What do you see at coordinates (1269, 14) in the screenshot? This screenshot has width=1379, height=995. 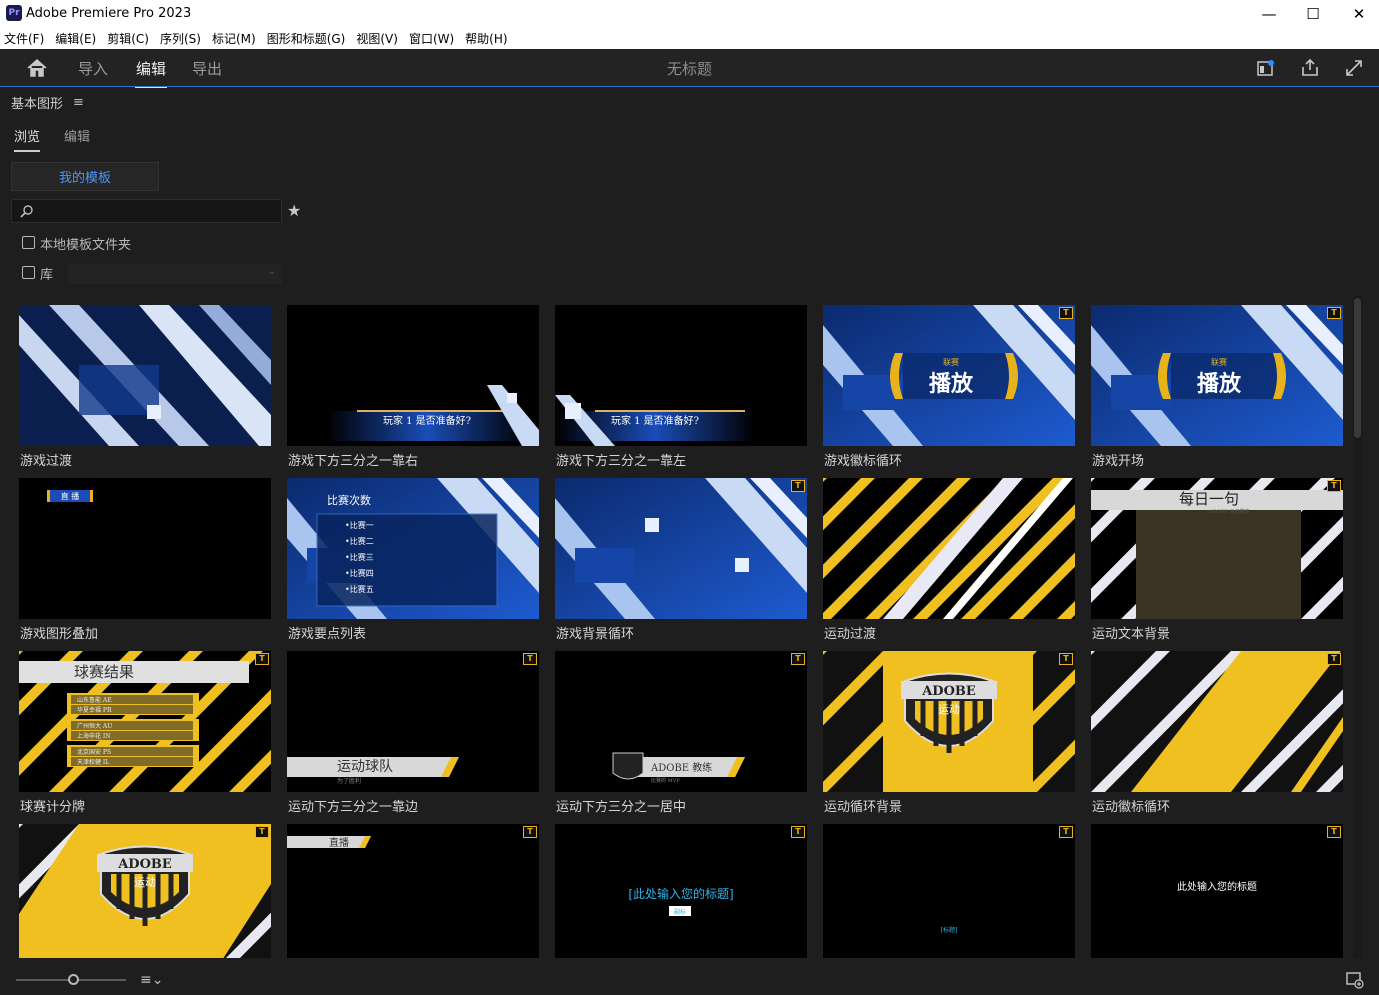 I see `minimize-button: —` at bounding box center [1269, 14].